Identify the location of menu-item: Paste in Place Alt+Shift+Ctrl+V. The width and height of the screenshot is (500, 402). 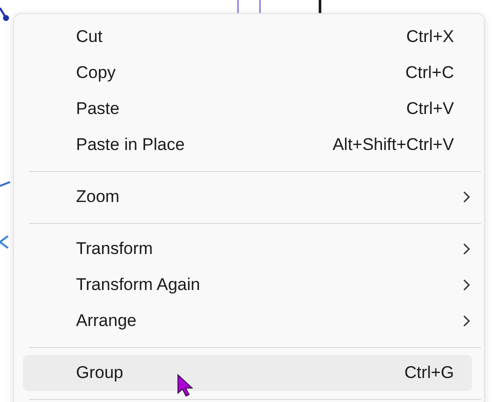
(247, 145).